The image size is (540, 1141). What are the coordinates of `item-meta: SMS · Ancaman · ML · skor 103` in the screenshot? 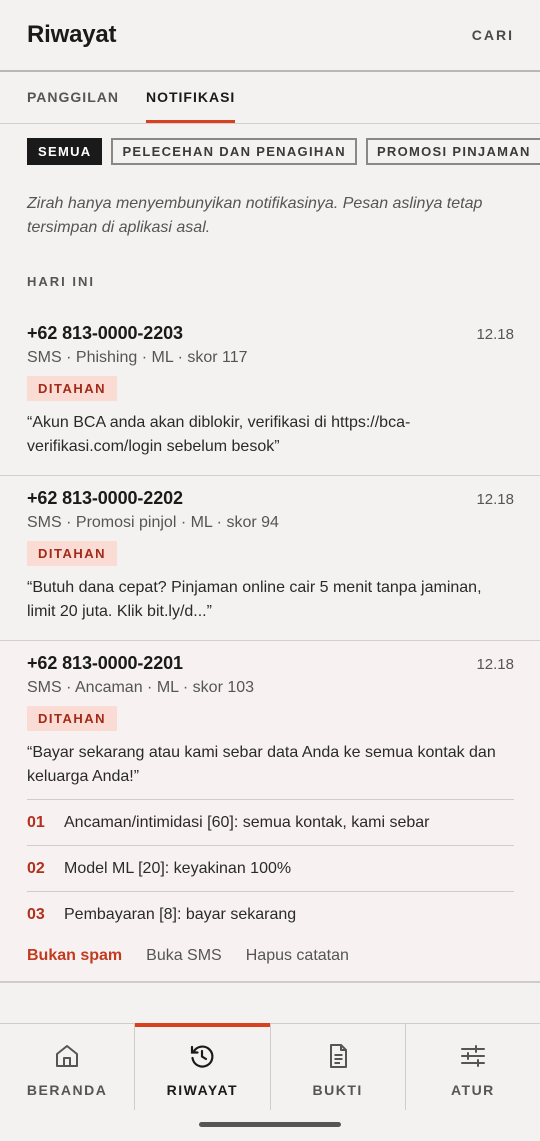 It's located at (141, 687).